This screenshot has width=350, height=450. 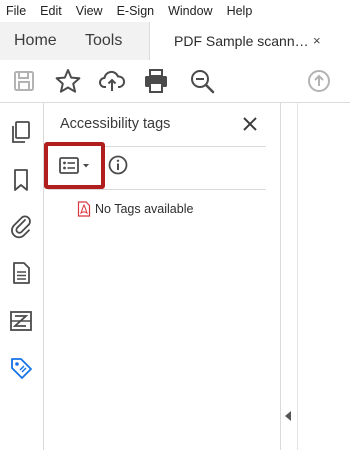 What do you see at coordinates (21, 273) in the screenshot?
I see `document-icon` at bounding box center [21, 273].